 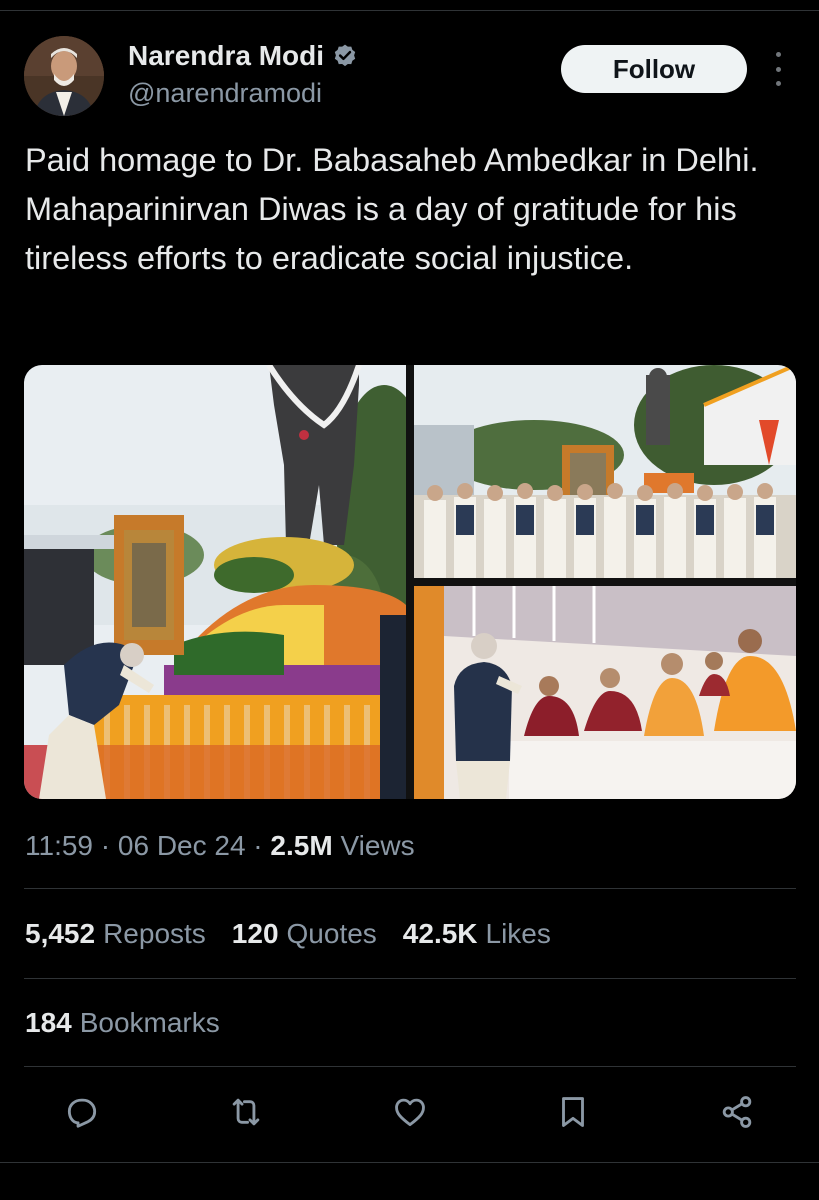 I want to click on action-bar, so click(x=409, y=1115).